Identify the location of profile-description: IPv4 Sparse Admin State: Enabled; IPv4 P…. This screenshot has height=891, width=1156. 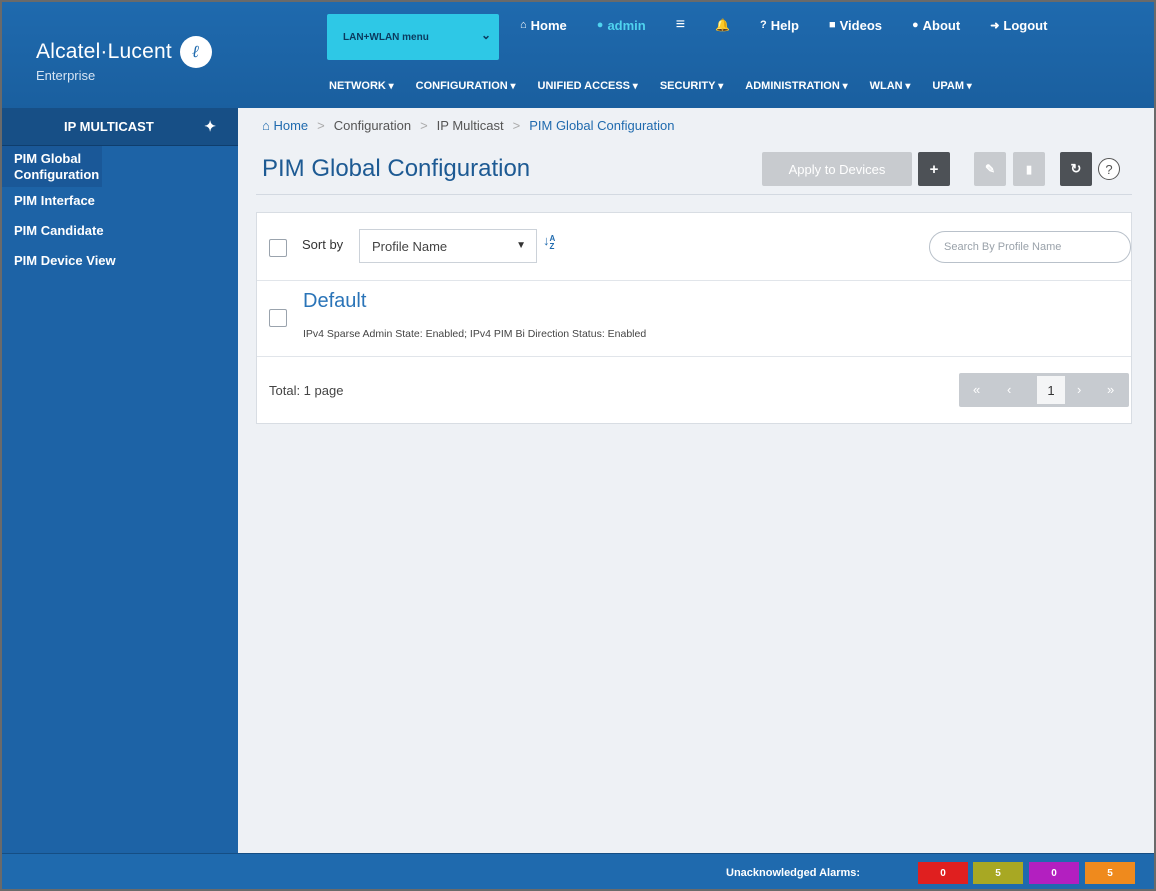
(475, 334).